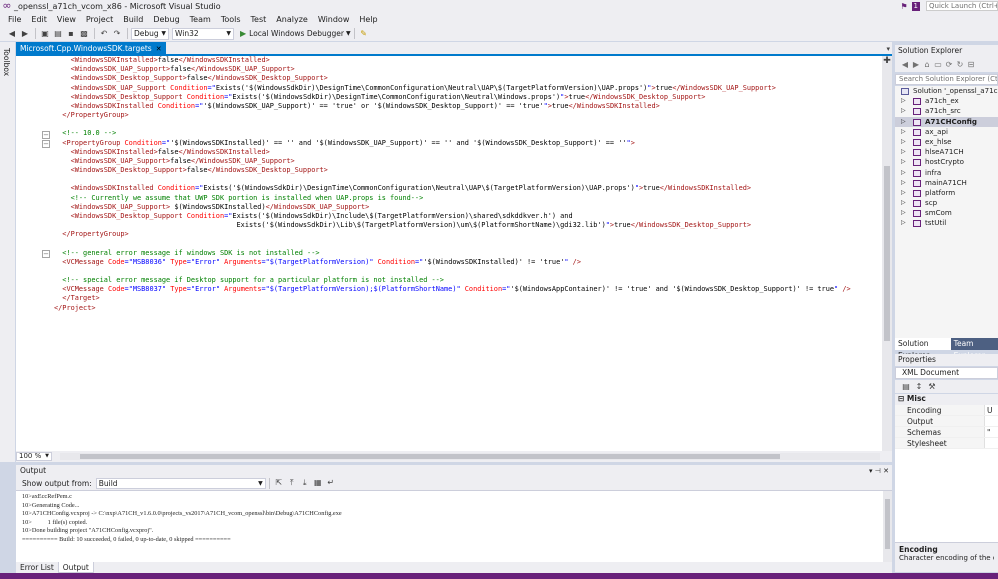 The height and width of the screenshot is (579, 998). I want to click on clear-all-icon: ▦, so click(318, 483).